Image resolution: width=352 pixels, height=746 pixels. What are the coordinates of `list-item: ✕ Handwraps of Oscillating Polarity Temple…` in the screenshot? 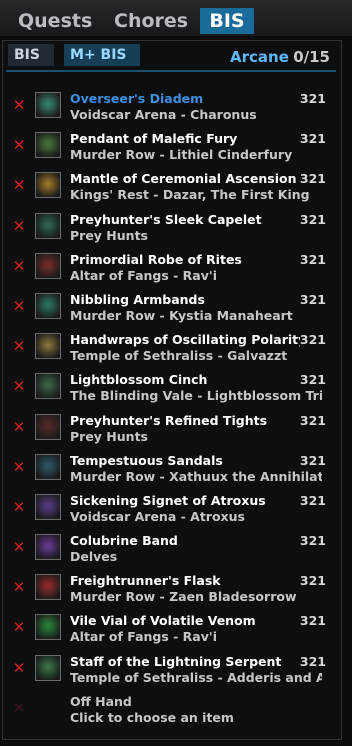 It's located at (176, 349).